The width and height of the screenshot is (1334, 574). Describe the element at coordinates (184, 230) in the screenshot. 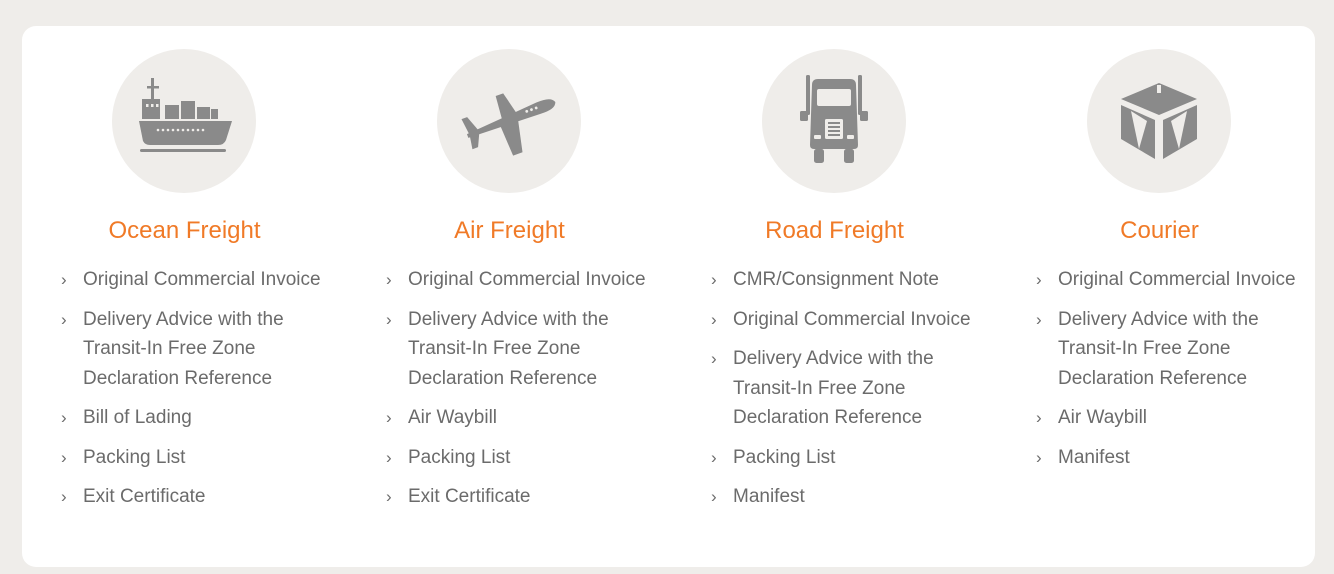

I see `column-title: Ocean Freight` at that location.